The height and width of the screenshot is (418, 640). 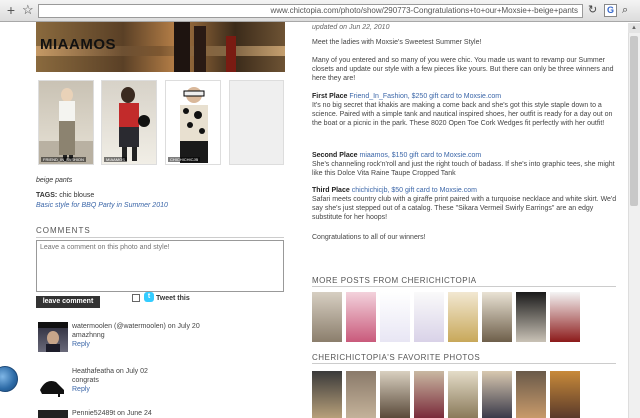 What do you see at coordinates (149, 297) in the screenshot?
I see `twitter-icon: t` at bounding box center [149, 297].